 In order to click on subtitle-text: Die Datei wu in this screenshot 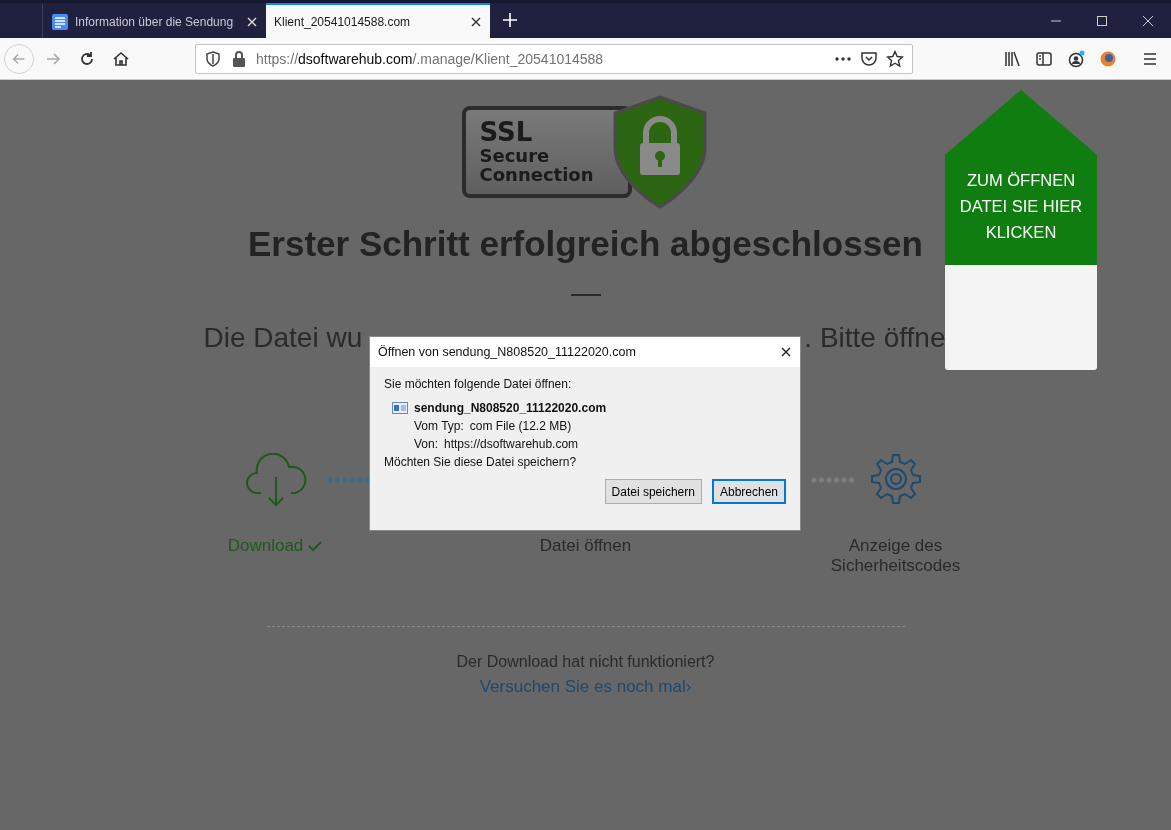, I will do `click(283, 338)`.